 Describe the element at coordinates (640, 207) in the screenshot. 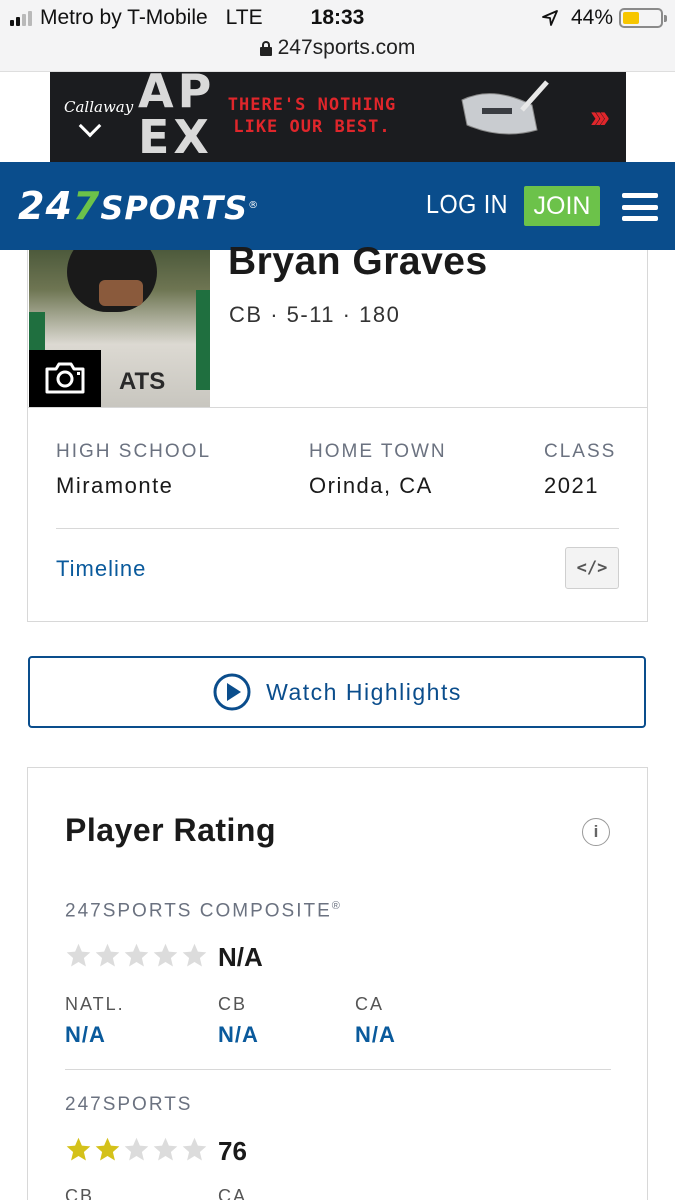

I see `menu-icon` at that location.